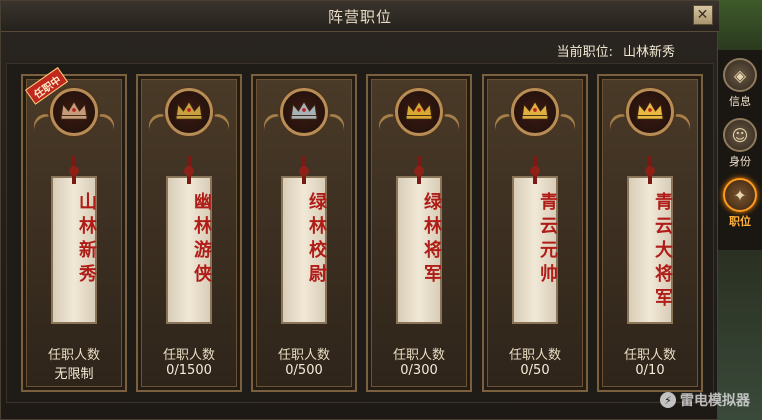 Image resolution: width=762 pixels, height=420 pixels. I want to click on rank-card: 绿林校尉 任职人数 0/500, so click(304, 233).